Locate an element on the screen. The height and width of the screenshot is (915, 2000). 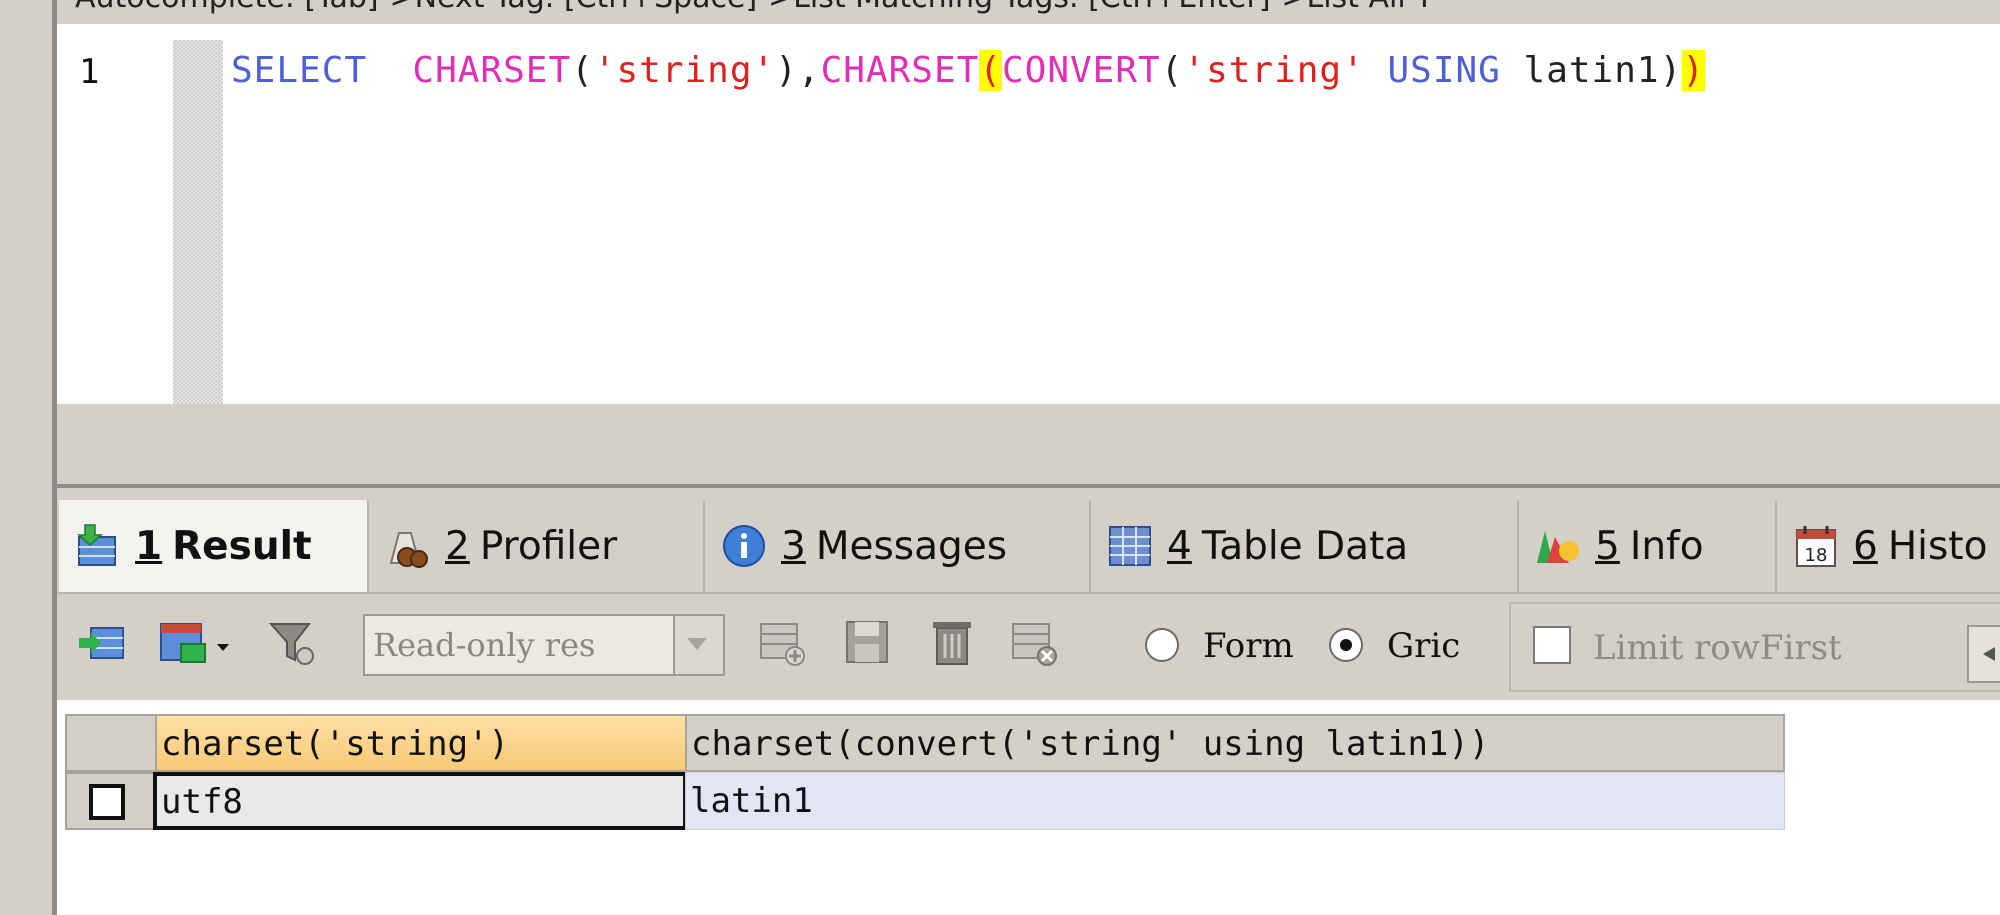
editor-gutter is located at coordinates (198, 235).